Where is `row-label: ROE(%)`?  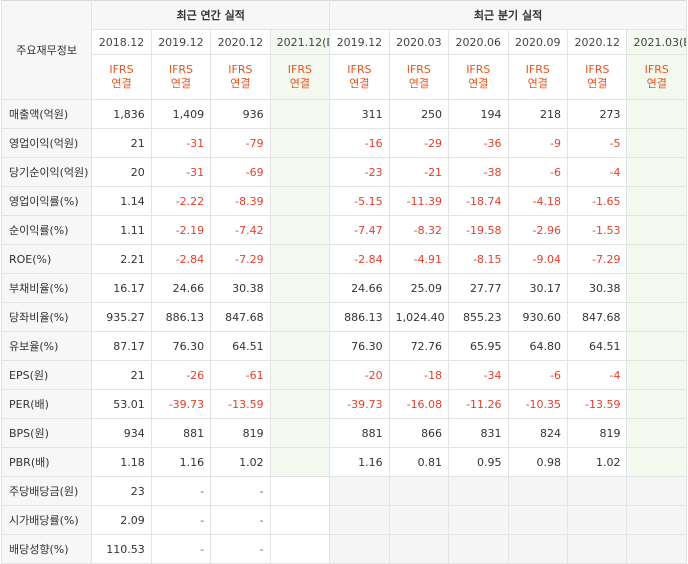 row-label: ROE(%) is located at coordinates (46, 259).